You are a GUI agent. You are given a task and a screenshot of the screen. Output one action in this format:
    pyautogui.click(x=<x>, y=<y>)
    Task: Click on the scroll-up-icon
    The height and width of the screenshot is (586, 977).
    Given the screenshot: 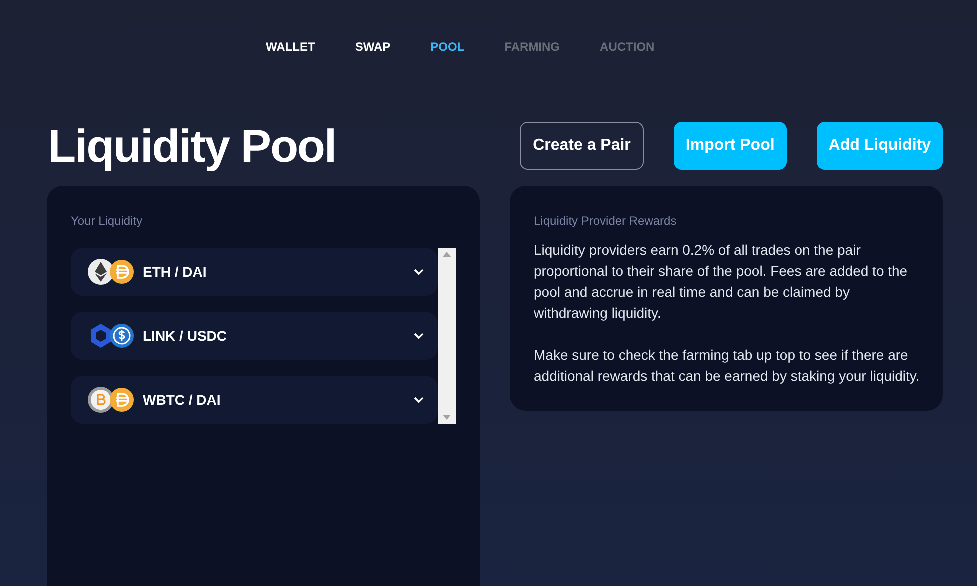 What is the action you would take?
    pyautogui.click(x=447, y=254)
    